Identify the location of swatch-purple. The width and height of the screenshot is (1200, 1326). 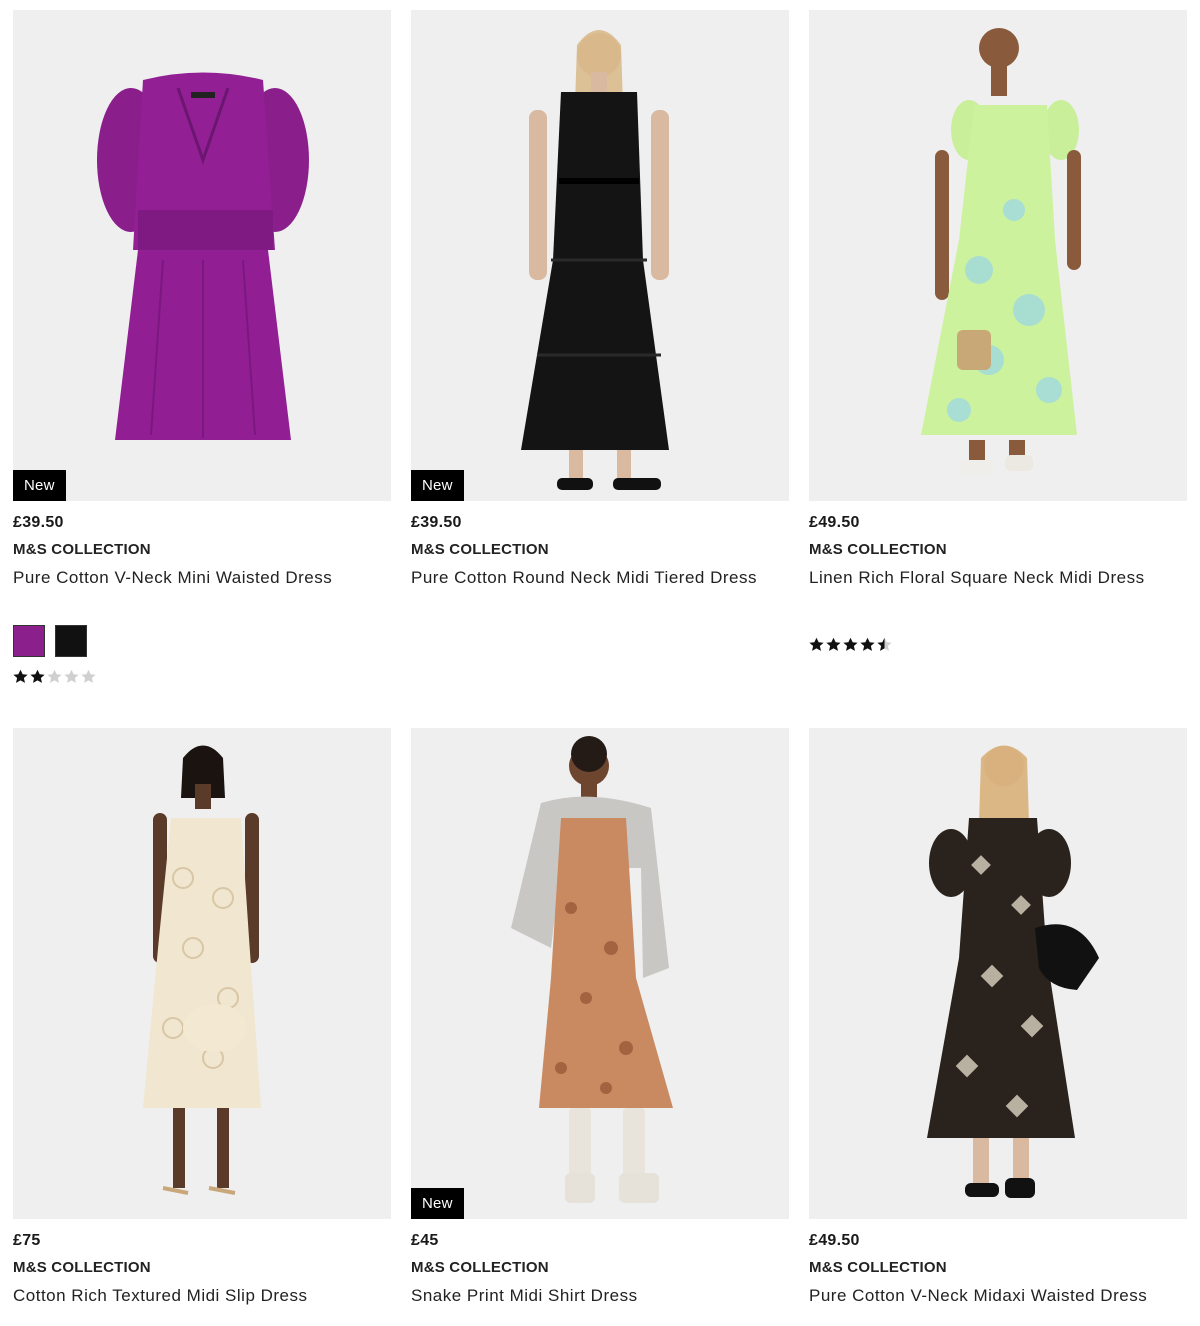
(29, 641).